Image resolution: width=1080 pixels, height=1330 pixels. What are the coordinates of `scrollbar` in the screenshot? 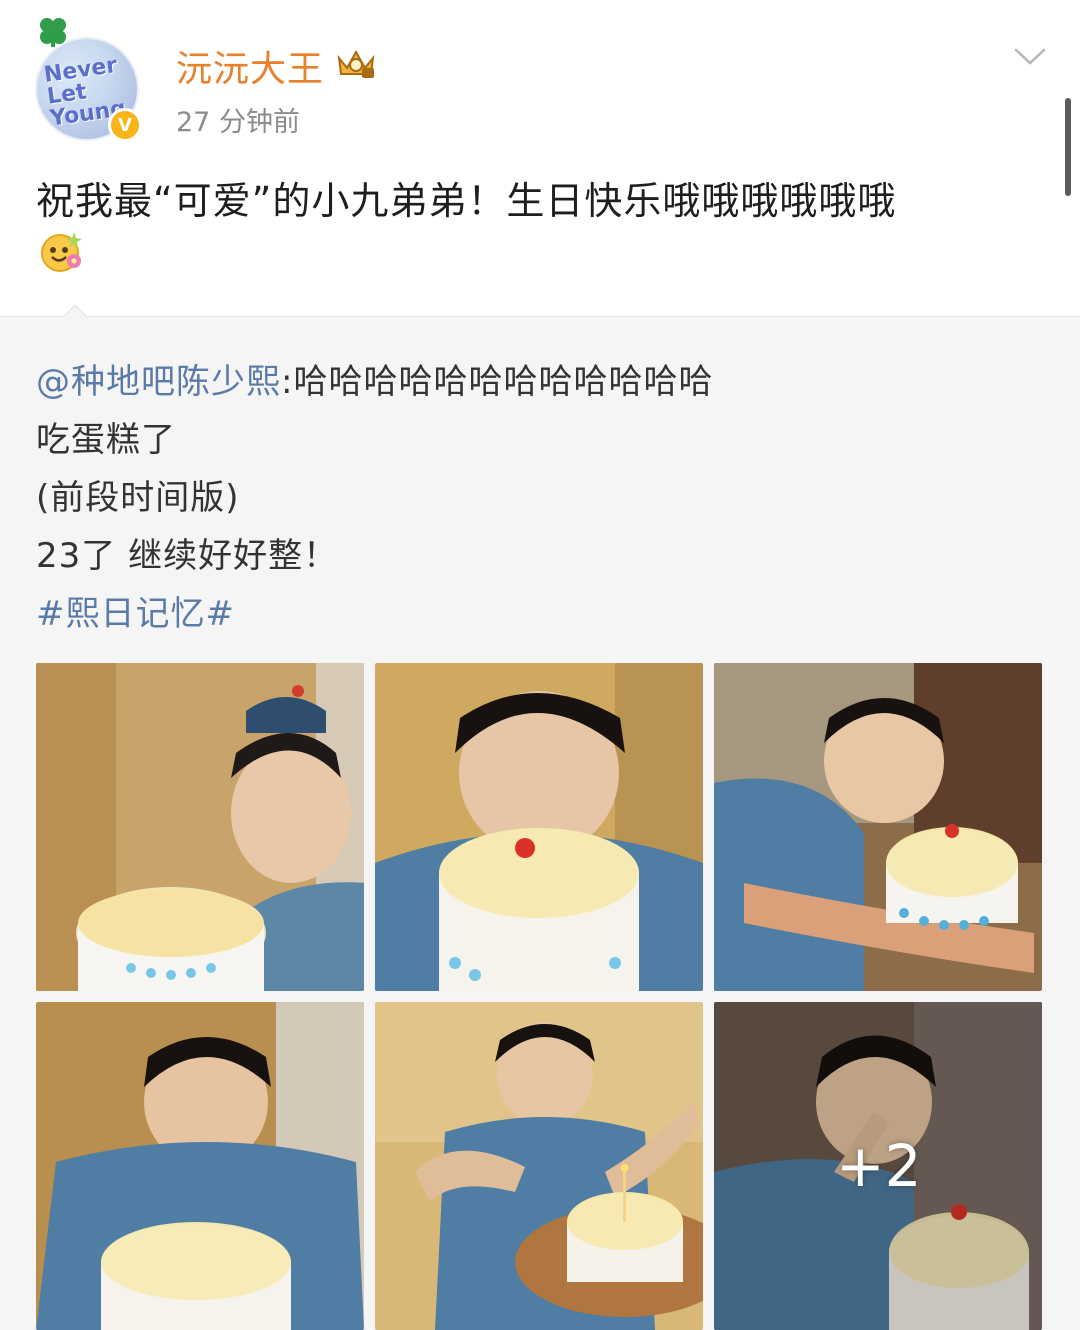 It's located at (1068, 147).